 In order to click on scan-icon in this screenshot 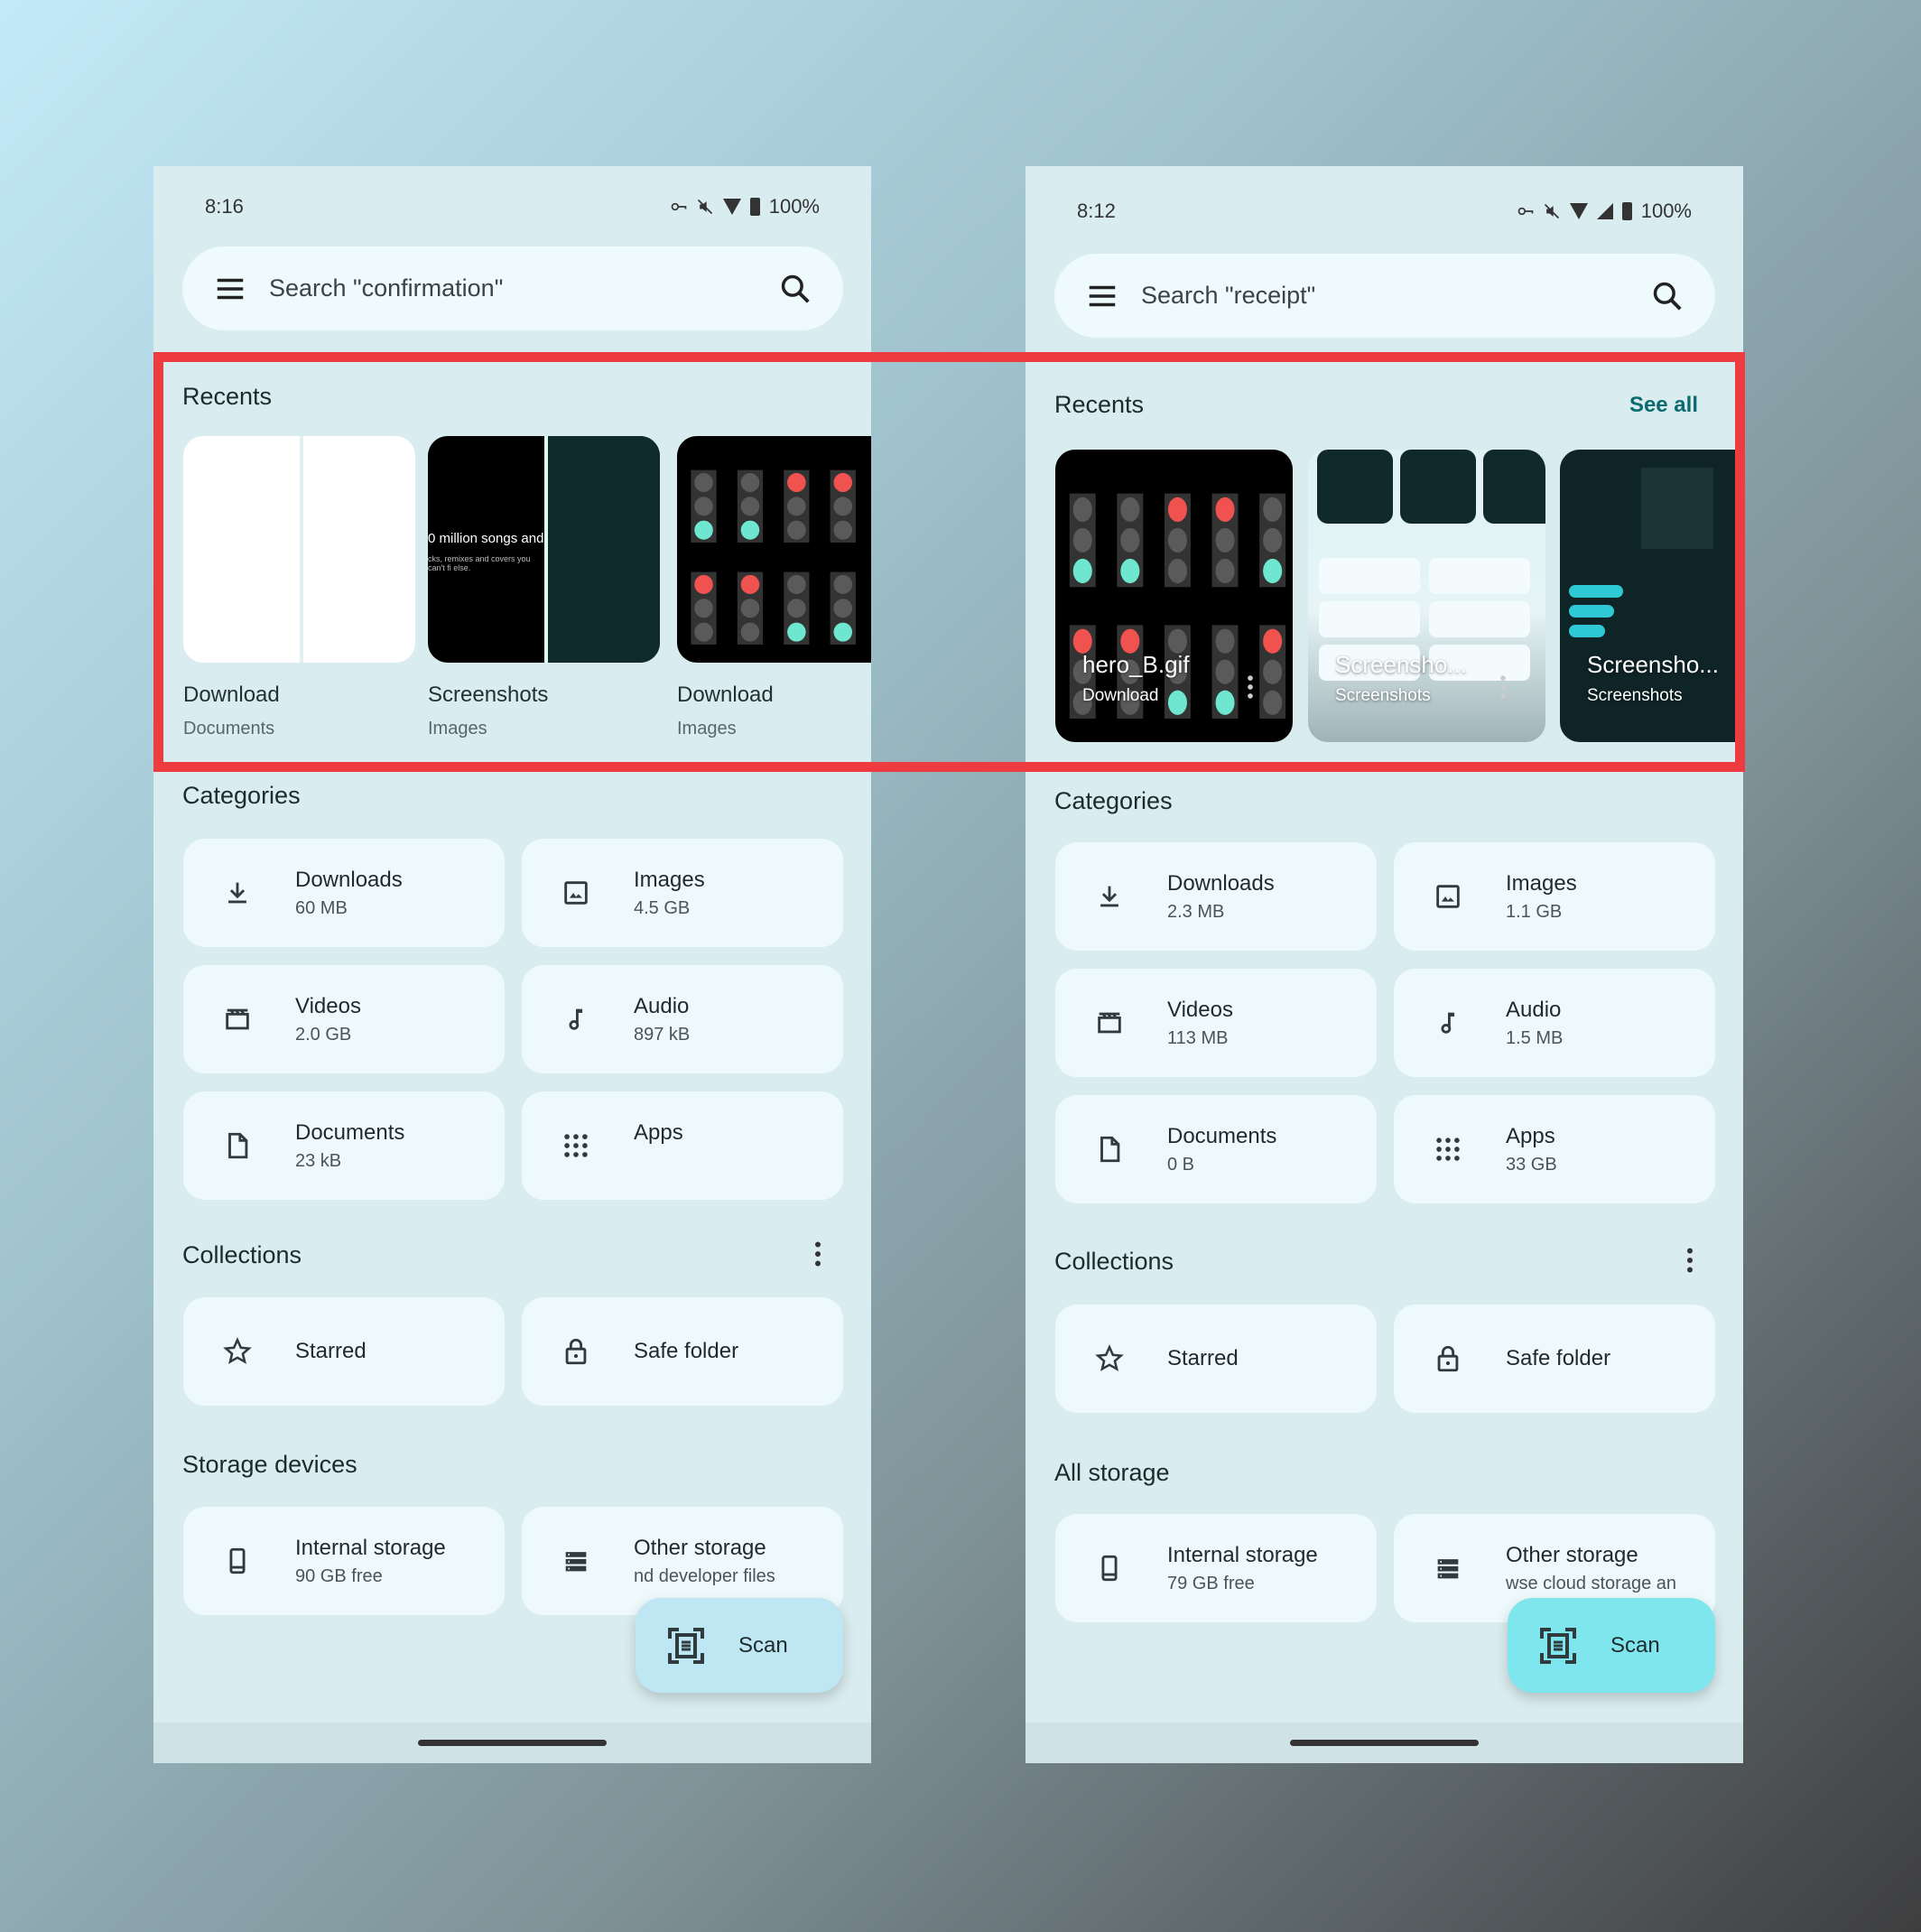, I will do `click(686, 1645)`.